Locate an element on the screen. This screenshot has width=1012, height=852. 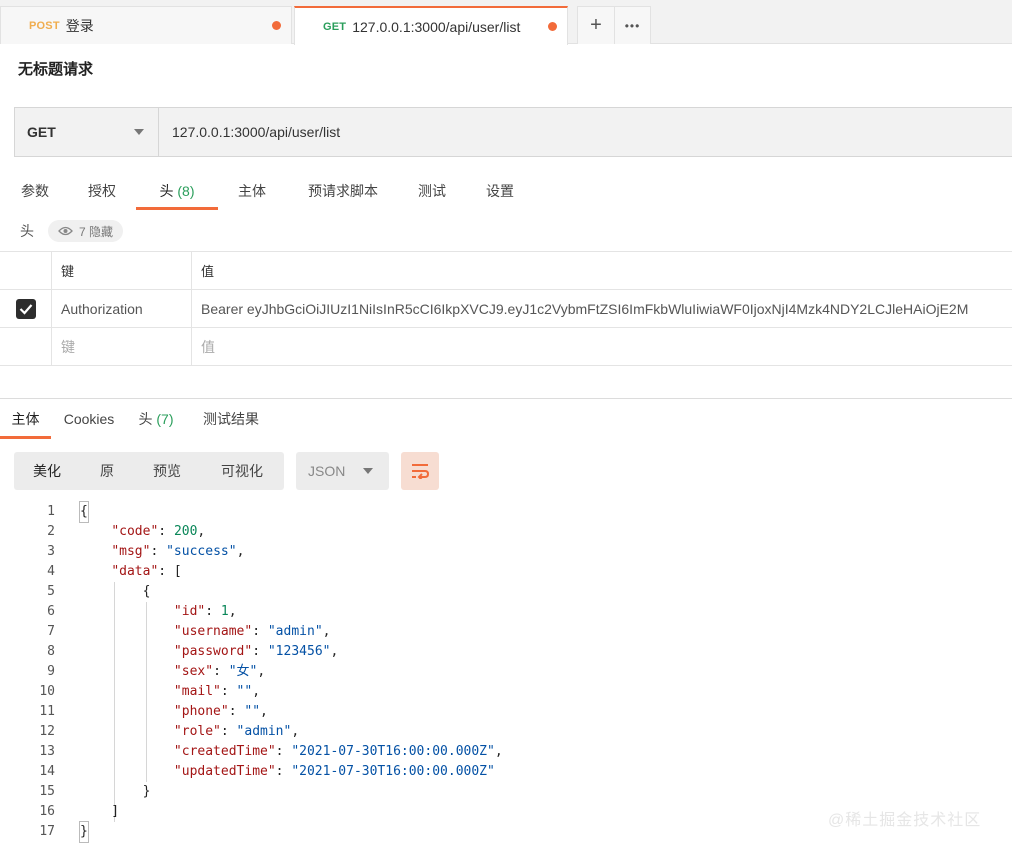
code-text: "role": "admin", is located at coordinates (236, 731).